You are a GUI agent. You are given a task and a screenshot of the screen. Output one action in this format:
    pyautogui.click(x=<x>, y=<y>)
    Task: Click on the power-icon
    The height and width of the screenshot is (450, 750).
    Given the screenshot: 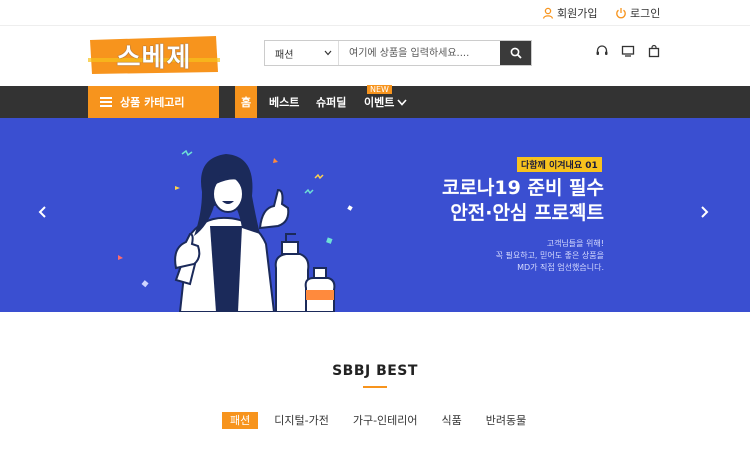 What is the action you would take?
    pyautogui.click(x=621, y=13)
    